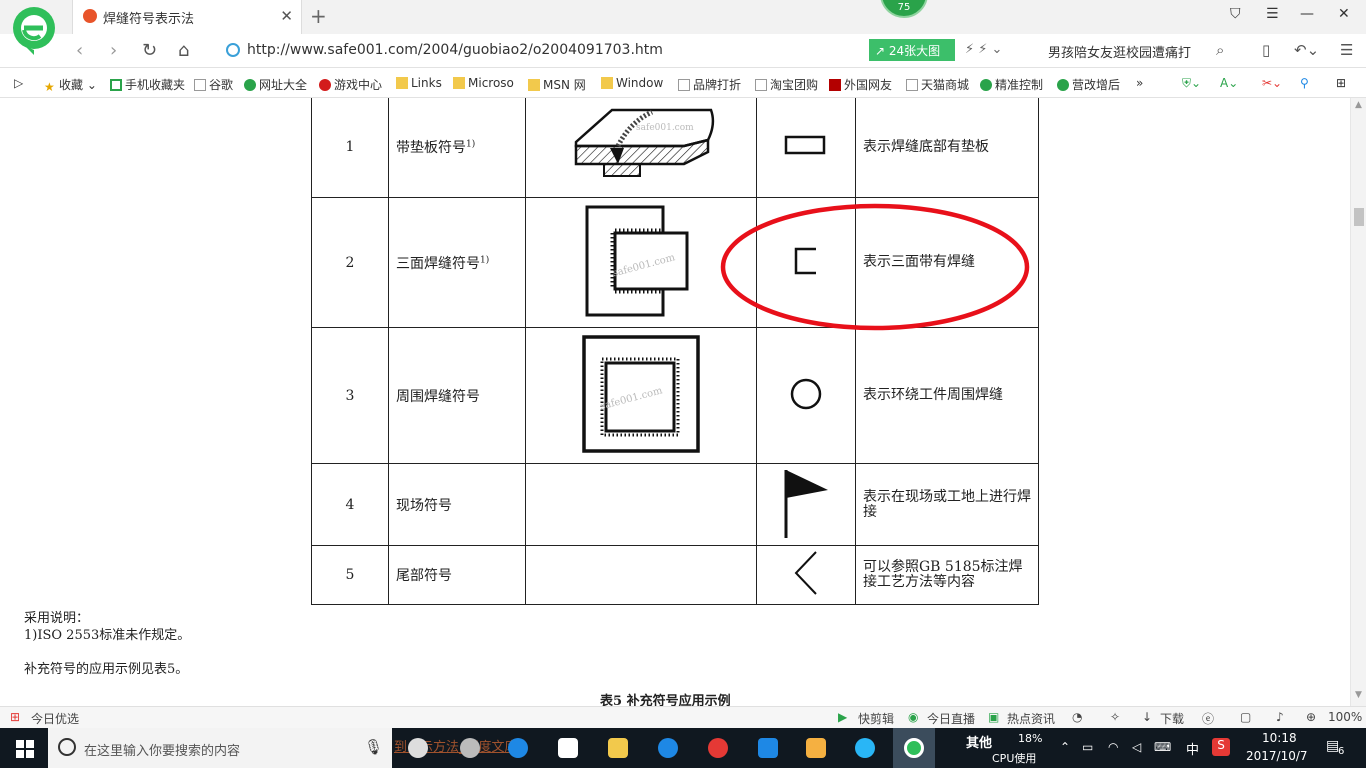  Describe the element at coordinates (1087, 747) in the screenshot. I see `battery-icon: ▭` at that location.